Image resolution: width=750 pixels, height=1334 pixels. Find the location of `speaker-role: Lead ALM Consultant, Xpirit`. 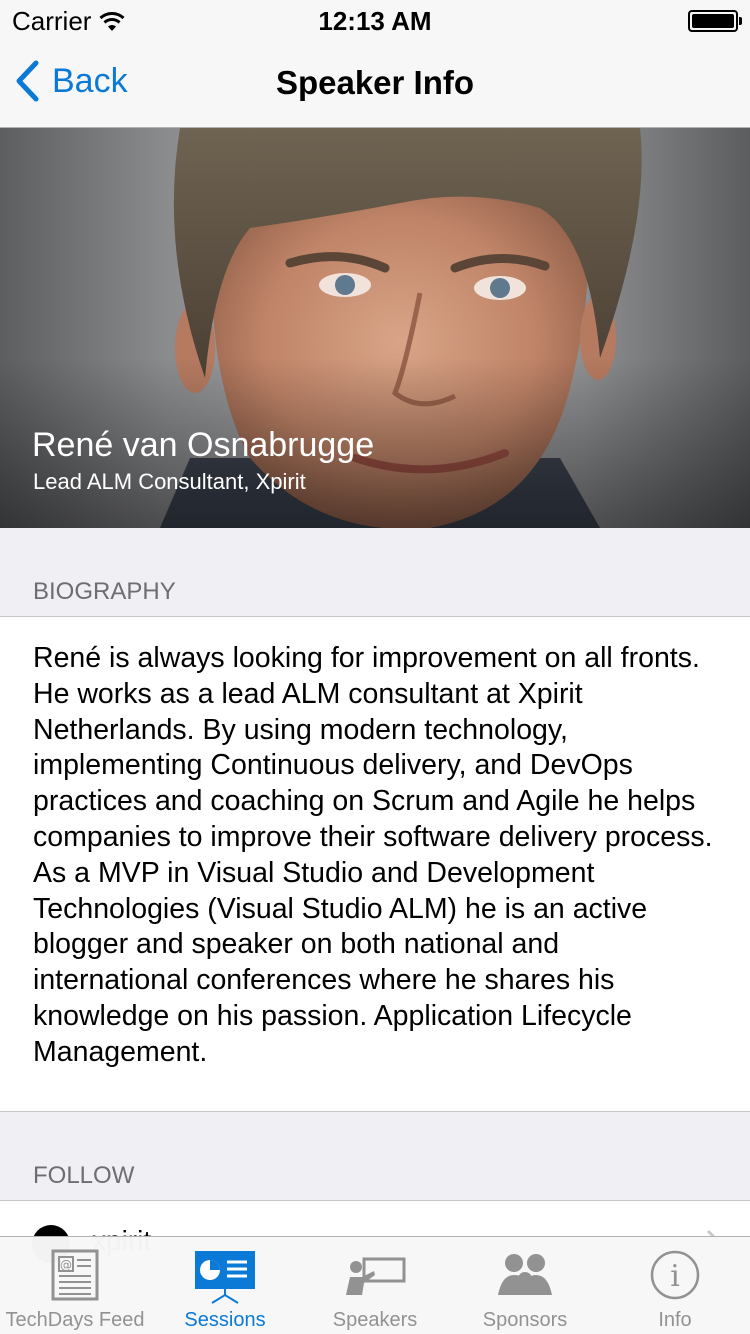

speaker-role: Lead ALM Consultant, Xpirit is located at coordinates (169, 481).